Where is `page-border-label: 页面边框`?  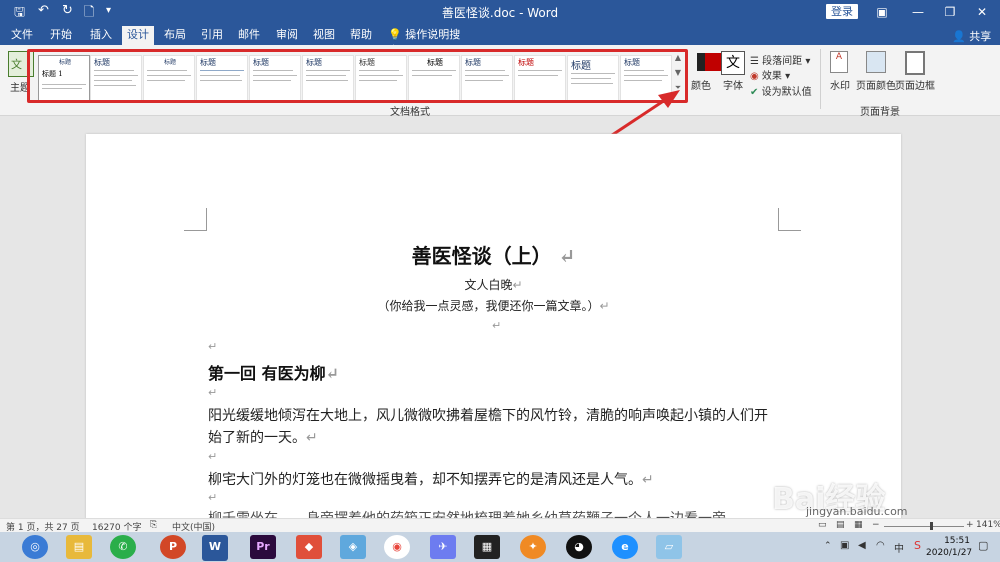 page-border-label: 页面边框 is located at coordinates (915, 84).